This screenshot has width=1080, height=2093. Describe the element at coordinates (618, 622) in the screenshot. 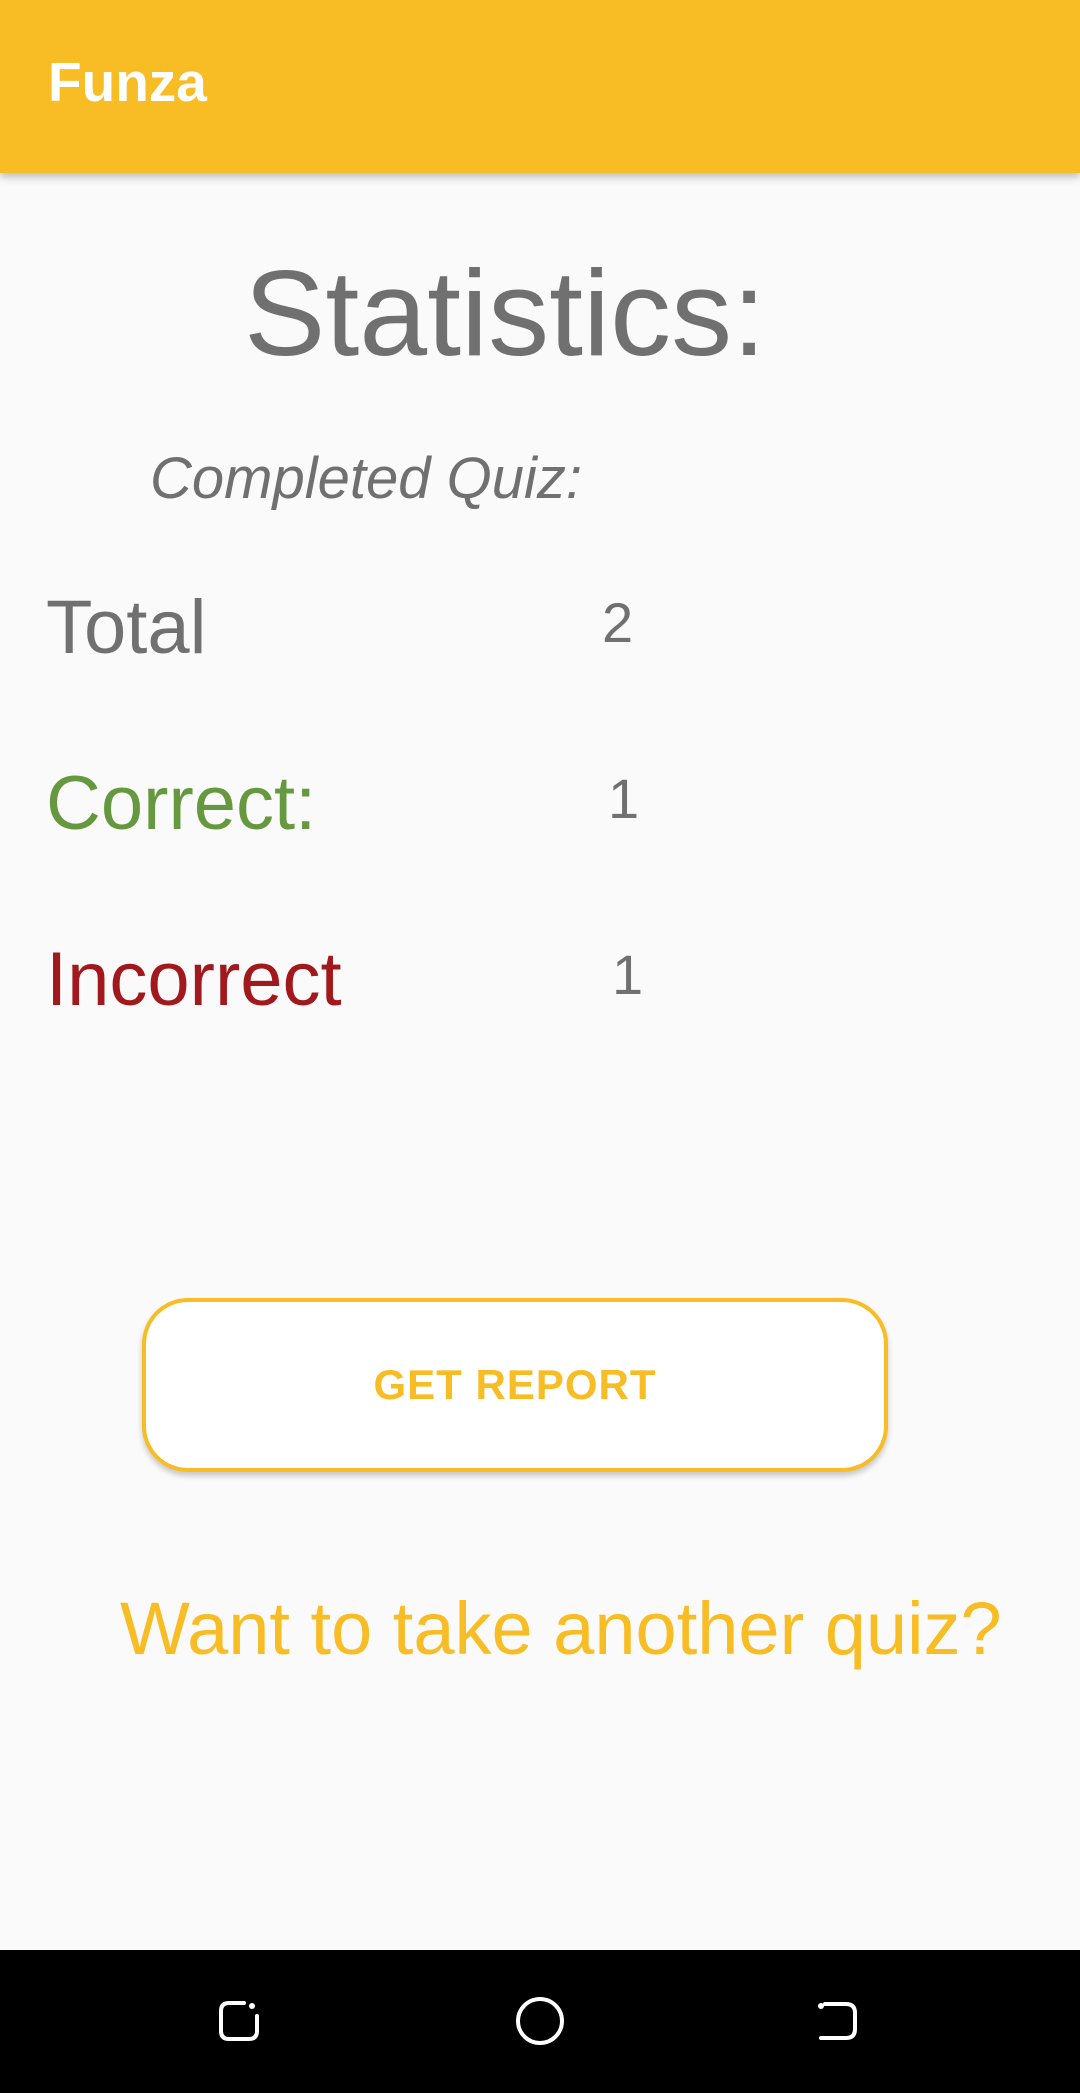

I see `total-value: 2` at that location.